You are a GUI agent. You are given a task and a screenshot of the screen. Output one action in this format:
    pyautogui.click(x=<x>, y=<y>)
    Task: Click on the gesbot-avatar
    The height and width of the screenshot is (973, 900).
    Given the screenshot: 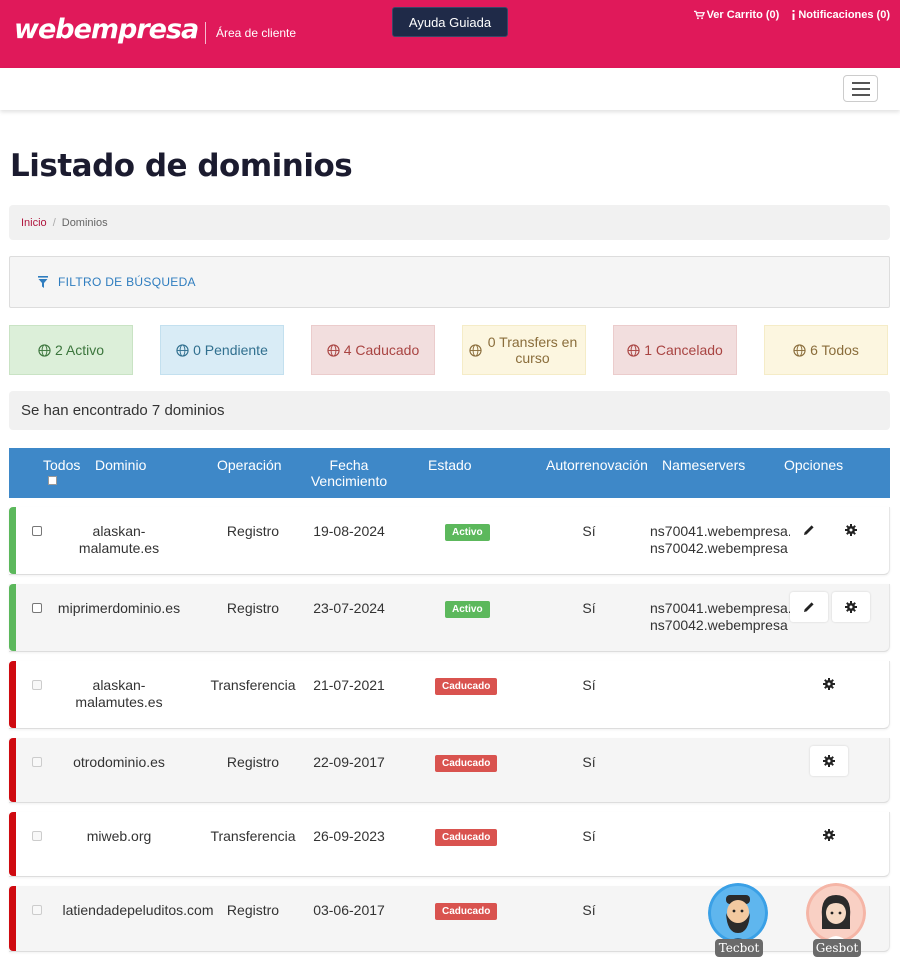 What is the action you would take?
    pyautogui.click(x=836, y=913)
    